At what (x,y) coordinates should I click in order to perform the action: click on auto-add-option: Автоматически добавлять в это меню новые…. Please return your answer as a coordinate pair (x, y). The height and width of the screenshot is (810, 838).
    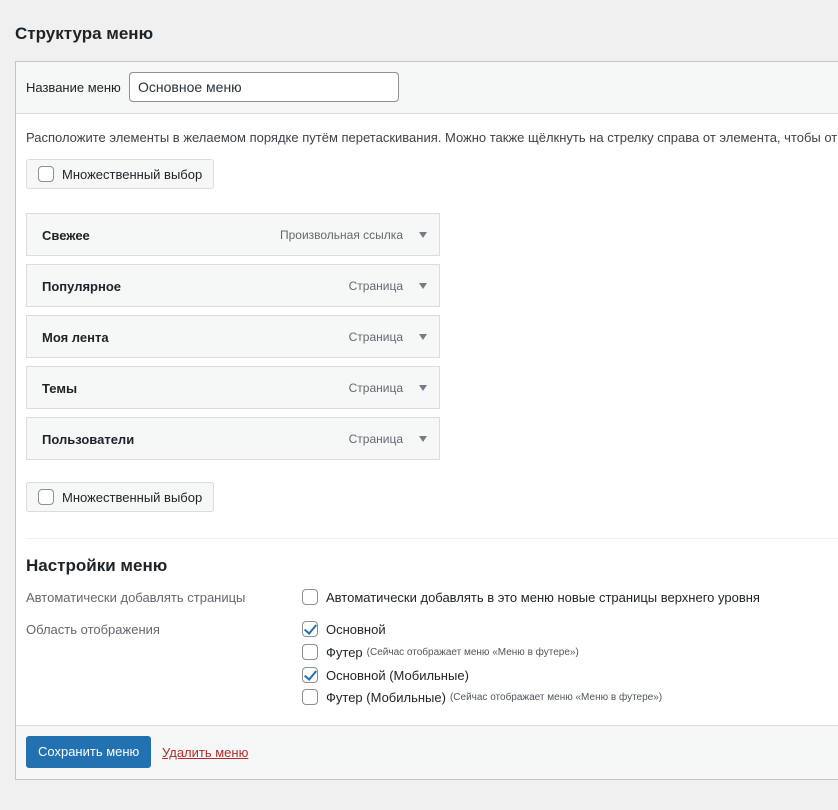
    Looking at the image, I should click on (531, 597).